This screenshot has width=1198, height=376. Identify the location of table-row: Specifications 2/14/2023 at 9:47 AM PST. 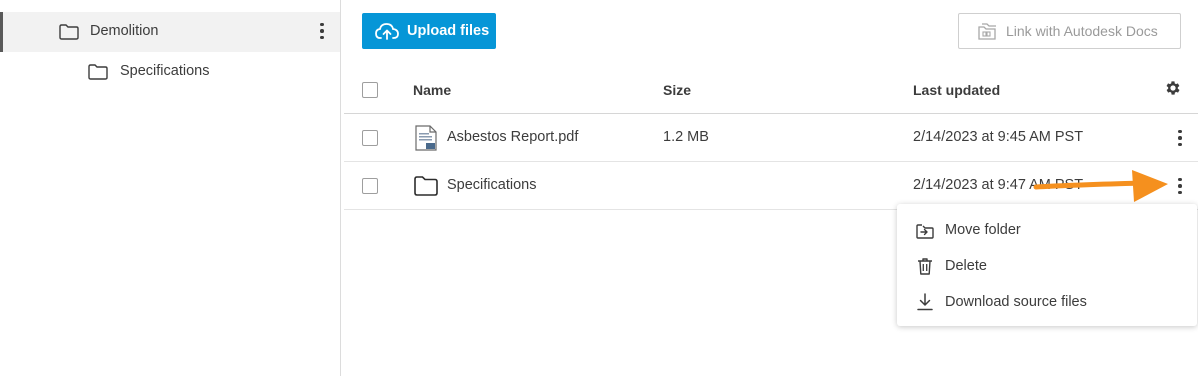
(771, 186).